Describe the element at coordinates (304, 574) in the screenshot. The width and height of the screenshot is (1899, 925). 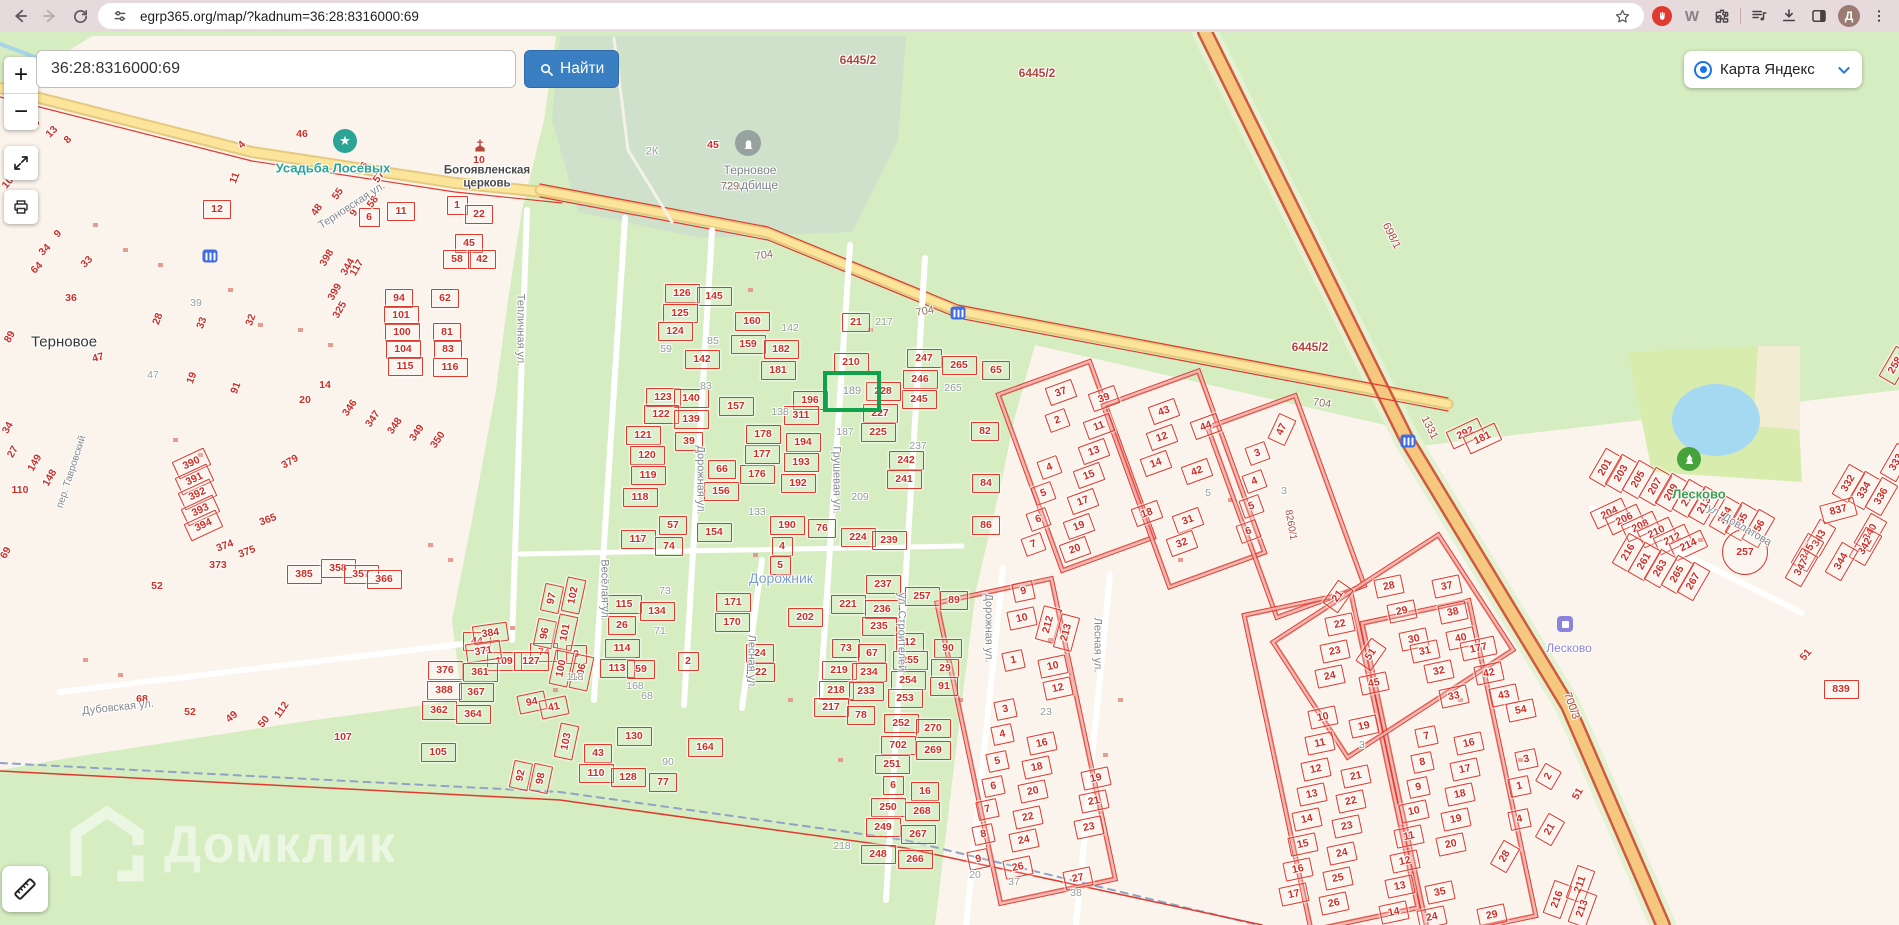
I see `parcel-385: 385` at that location.